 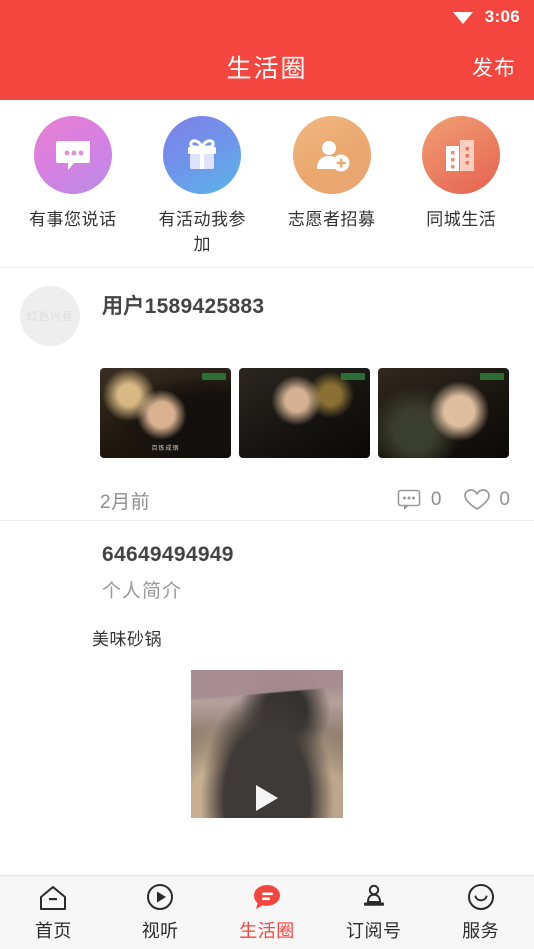 I want to click on play-icon, so click(x=267, y=797).